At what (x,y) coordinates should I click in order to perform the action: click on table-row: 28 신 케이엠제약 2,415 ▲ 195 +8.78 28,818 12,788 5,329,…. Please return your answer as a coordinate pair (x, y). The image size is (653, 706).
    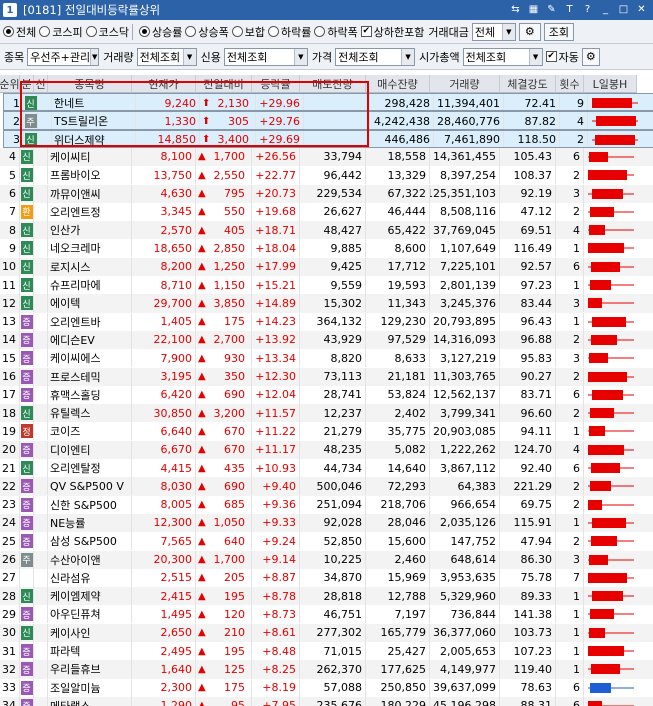
    Looking at the image, I should click on (326, 596).